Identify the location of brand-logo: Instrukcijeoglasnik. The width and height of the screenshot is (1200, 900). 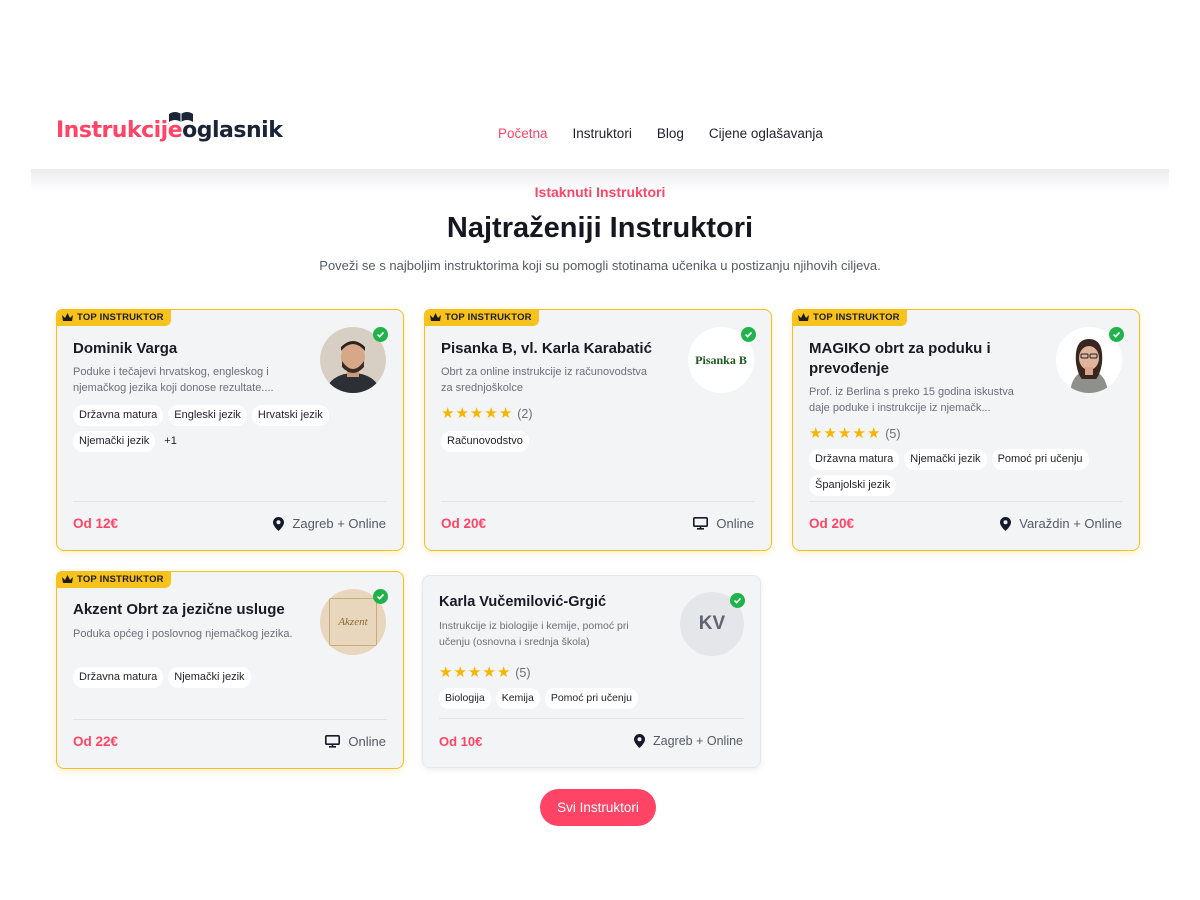
(169, 127).